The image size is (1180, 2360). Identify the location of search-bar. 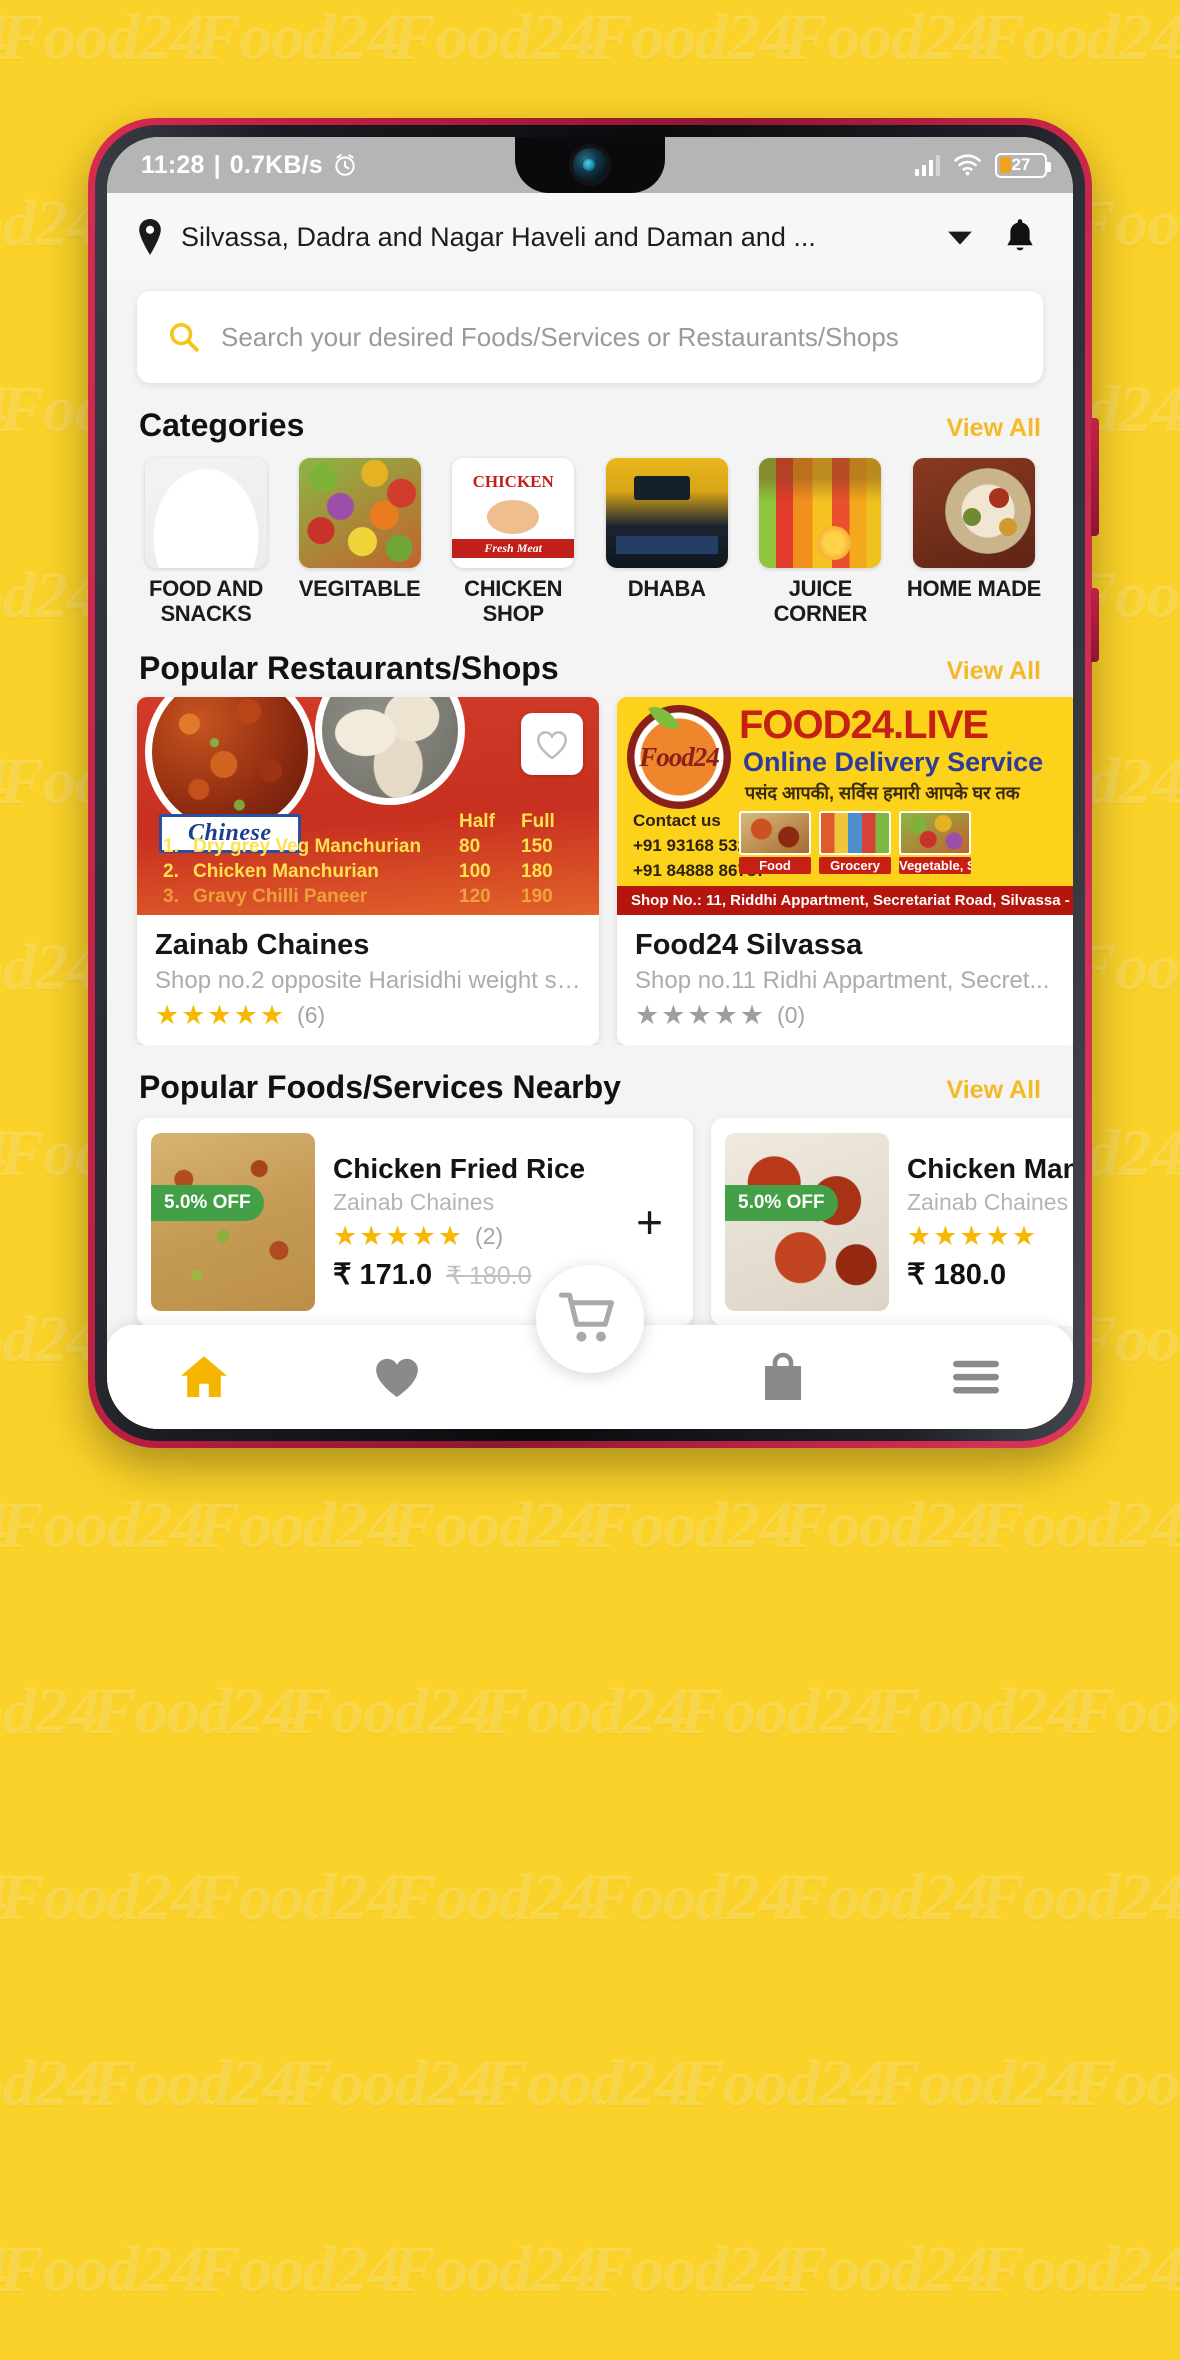
(590, 337).